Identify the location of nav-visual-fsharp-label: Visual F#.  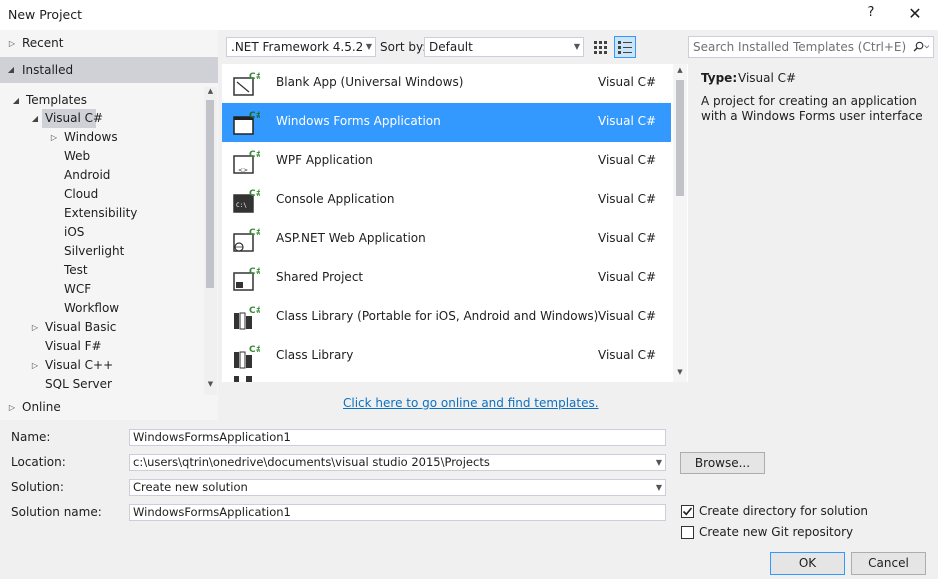
(73, 346).